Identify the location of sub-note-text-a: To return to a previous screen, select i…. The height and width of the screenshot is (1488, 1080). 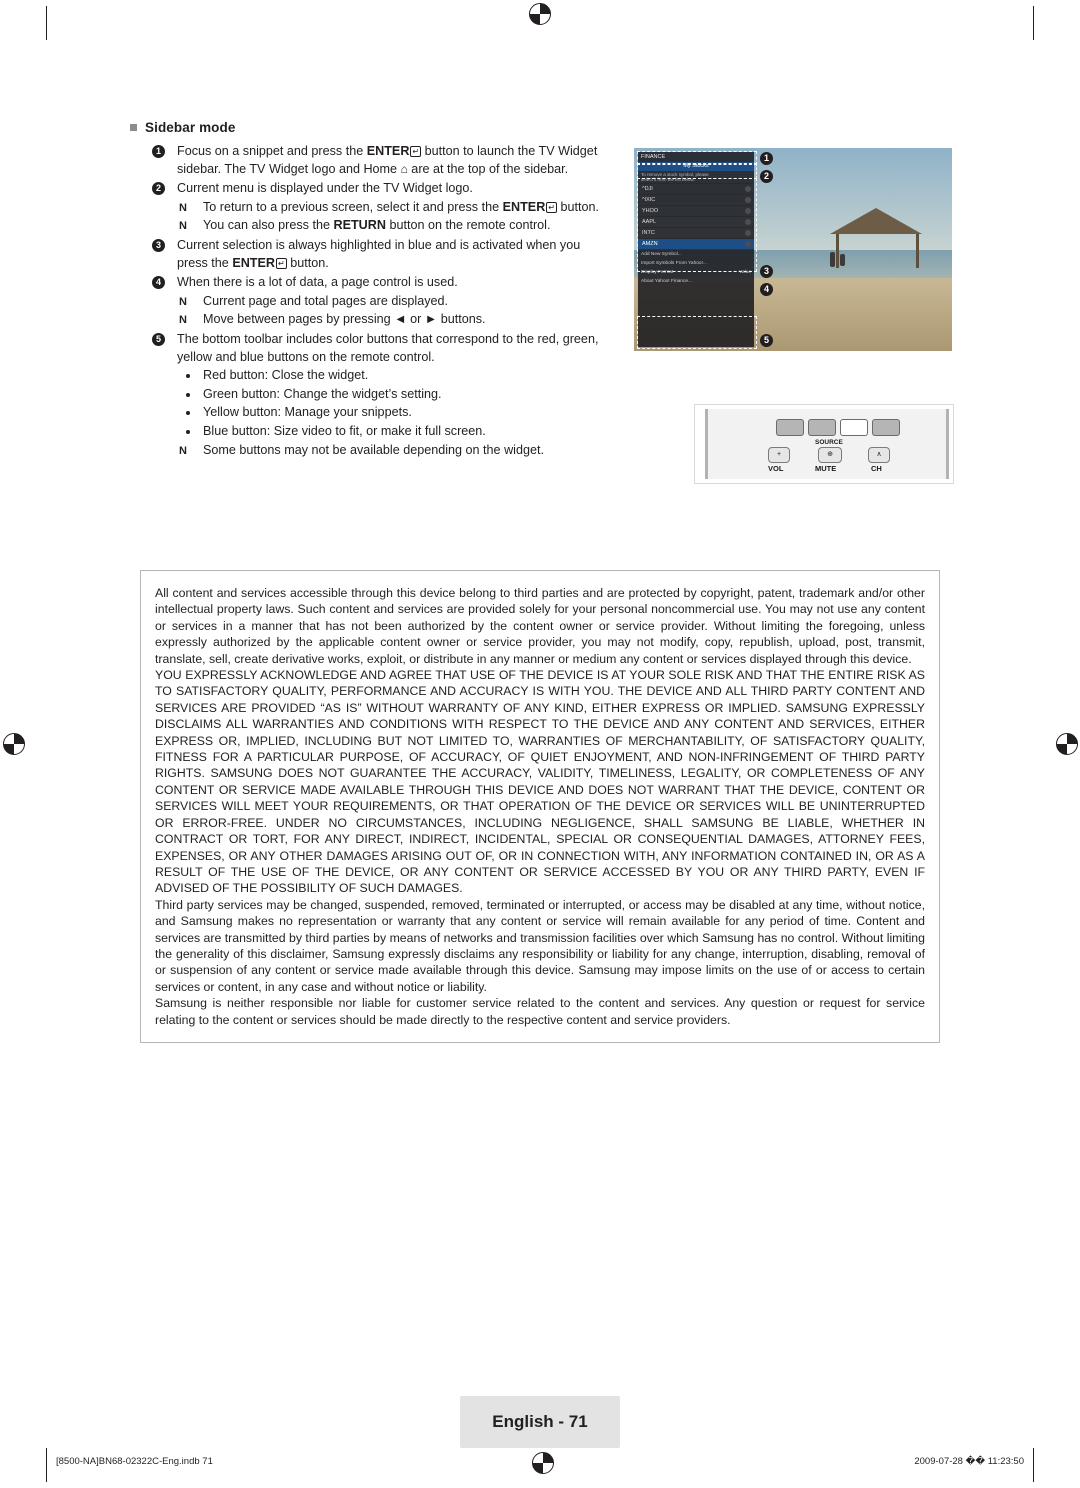
(353, 206).